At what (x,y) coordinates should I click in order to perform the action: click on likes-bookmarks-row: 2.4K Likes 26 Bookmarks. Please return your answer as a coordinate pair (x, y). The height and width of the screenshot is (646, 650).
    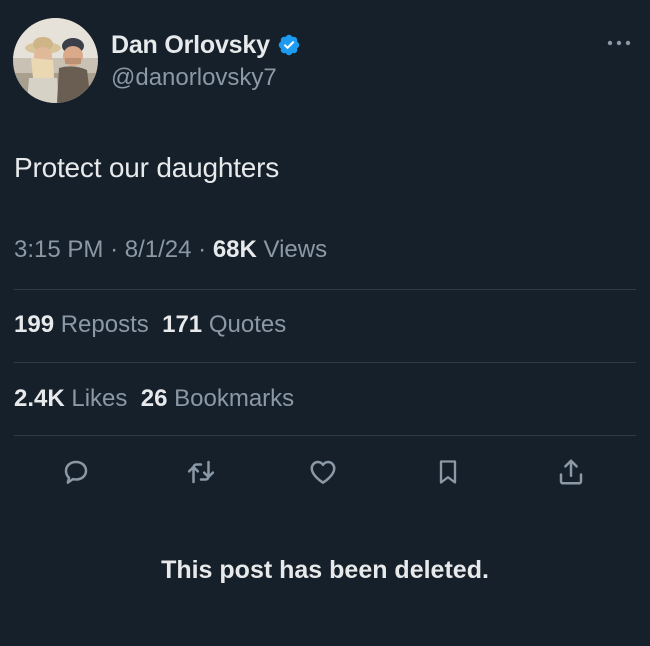
    Looking at the image, I should click on (154, 399).